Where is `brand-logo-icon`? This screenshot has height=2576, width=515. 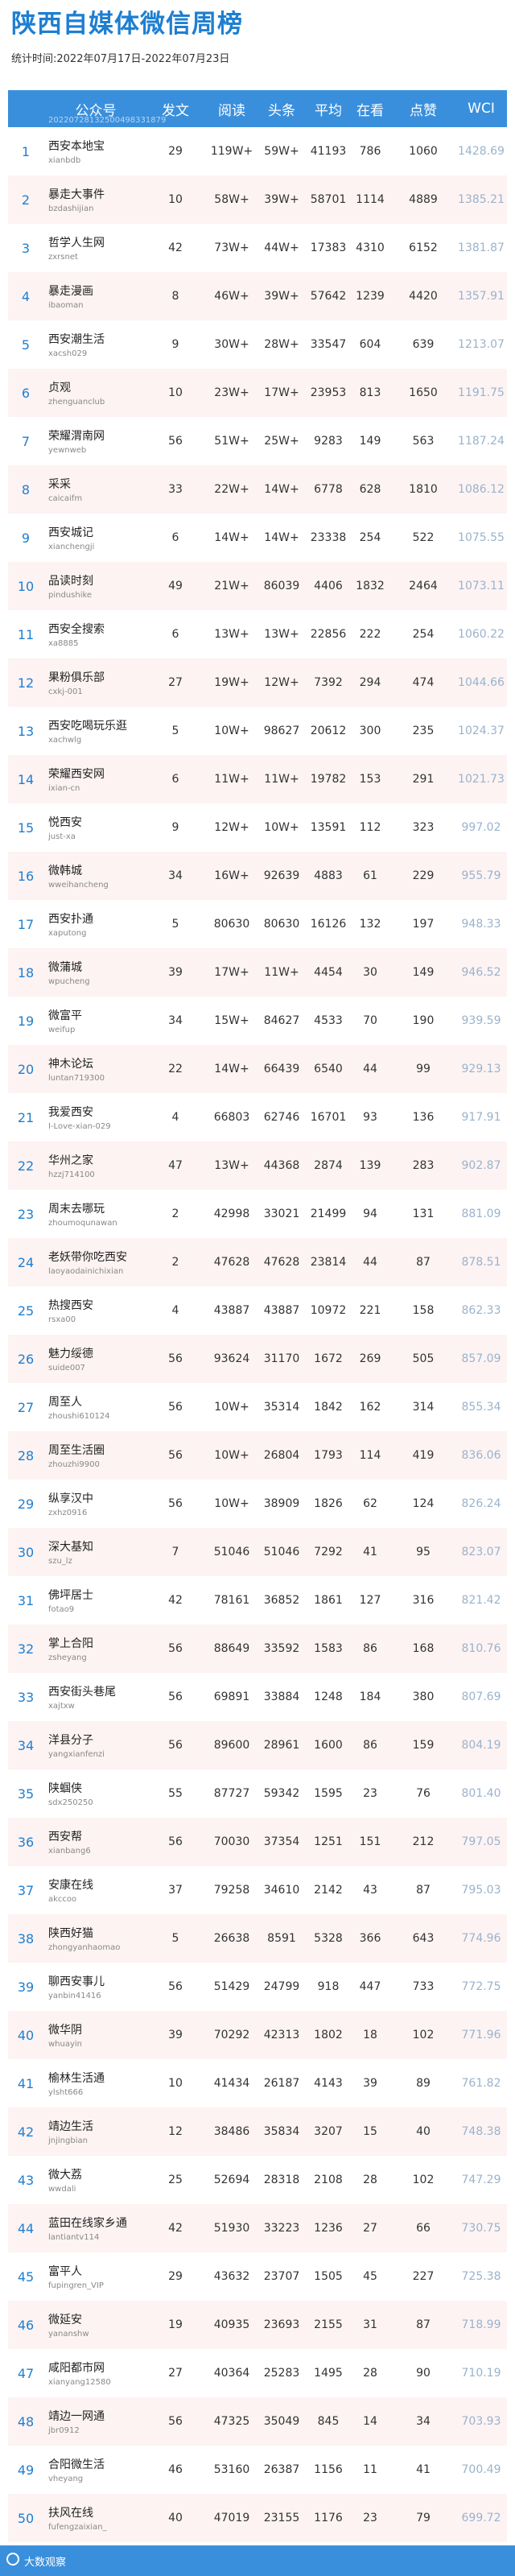 brand-logo-icon is located at coordinates (12, 2559).